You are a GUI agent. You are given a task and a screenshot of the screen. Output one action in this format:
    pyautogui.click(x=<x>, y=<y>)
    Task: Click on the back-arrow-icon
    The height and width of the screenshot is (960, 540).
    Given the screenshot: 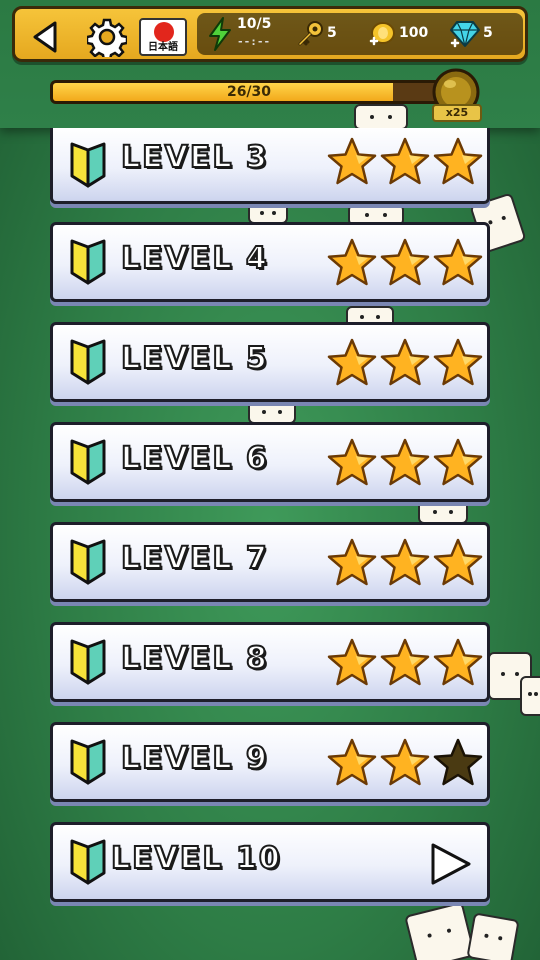 What is the action you would take?
    pyautogui.click(x=45, y=37)
    